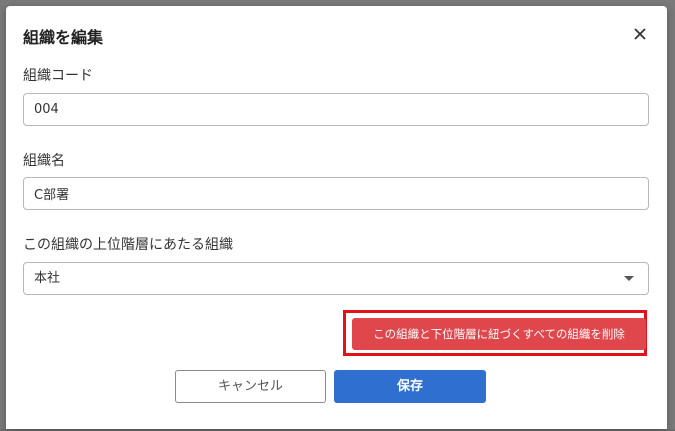 This screenshot has height=431, width=675. What do you see at coordinates (47, 278) in the screenshot?
I see `parent-org-selected-value: 本社` at bounding box center [47, 278].